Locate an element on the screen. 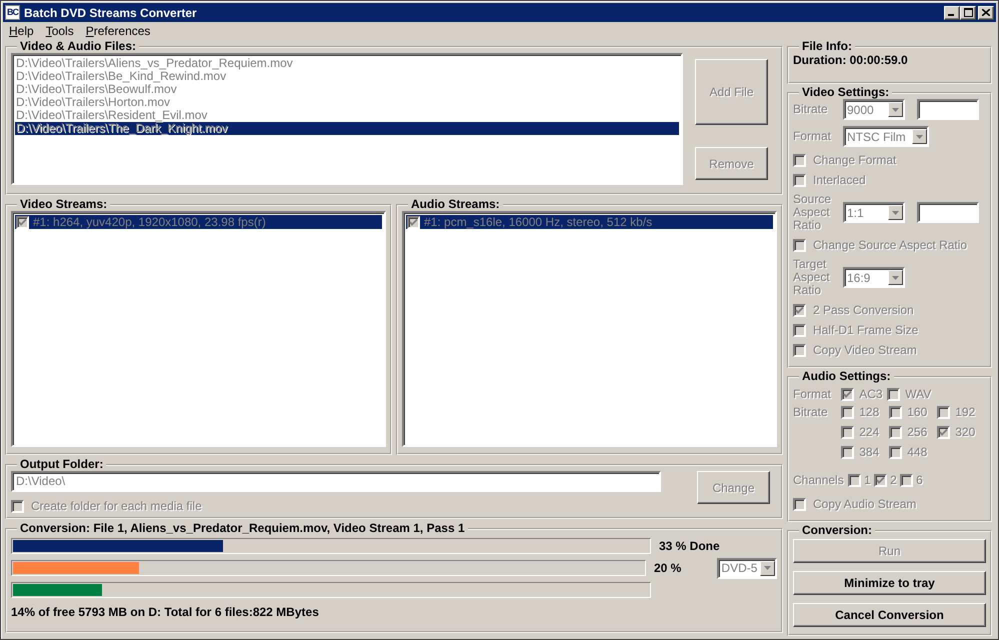 This screenshot has height=640, width=999. app-logo: BC is located at coordinates (12, 12).